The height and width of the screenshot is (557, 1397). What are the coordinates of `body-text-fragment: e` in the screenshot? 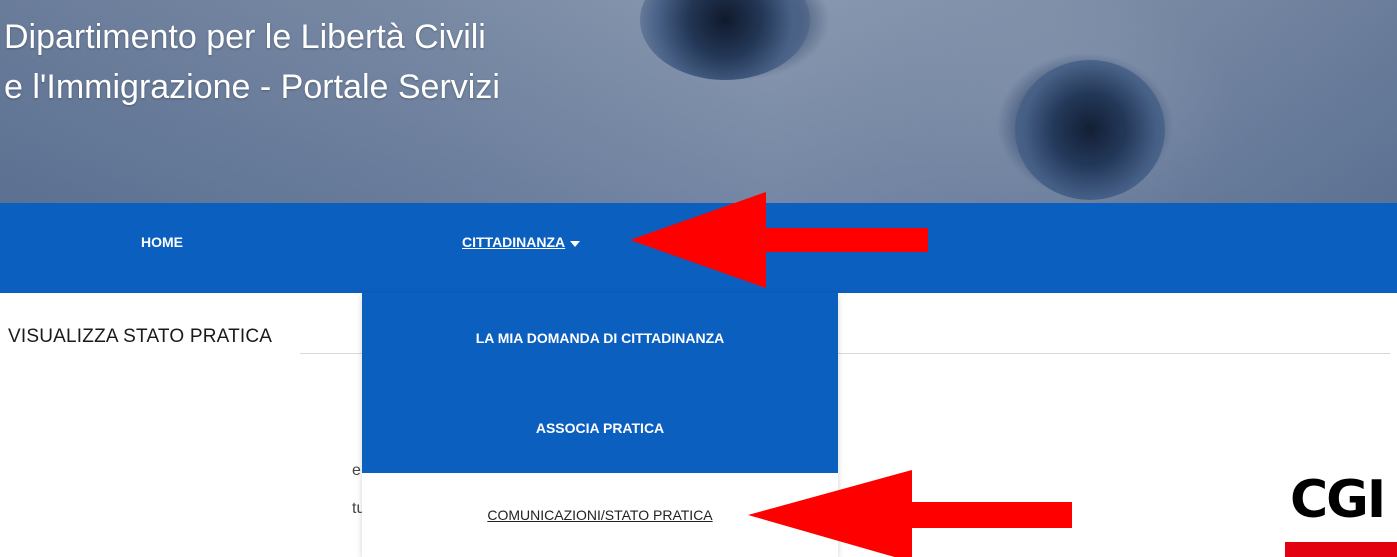 It's located at (356, 470).